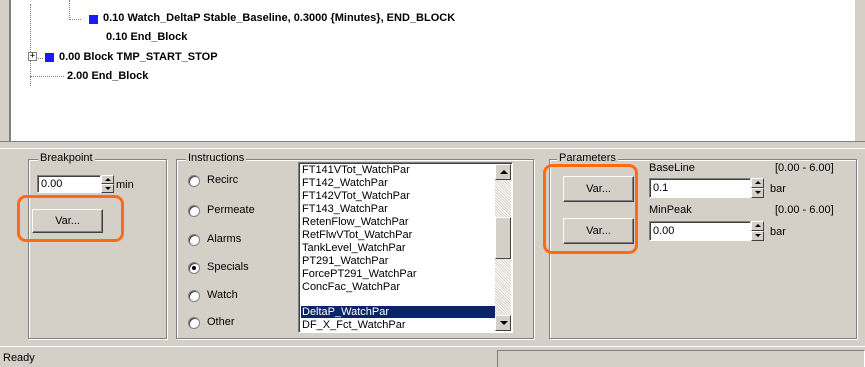  What do you see at coordinates (399, 274) in the screenshot?
I see `list-item: ForcePT291_WatchPar` at bounding box center [399, 274].